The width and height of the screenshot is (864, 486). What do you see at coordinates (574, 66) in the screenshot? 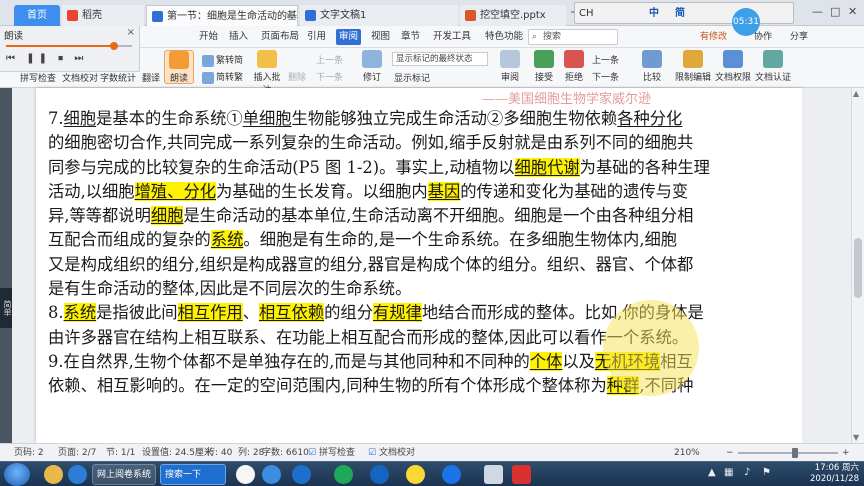
I see `reject-change-button: 拒绝` at bounding box center [574, 66].